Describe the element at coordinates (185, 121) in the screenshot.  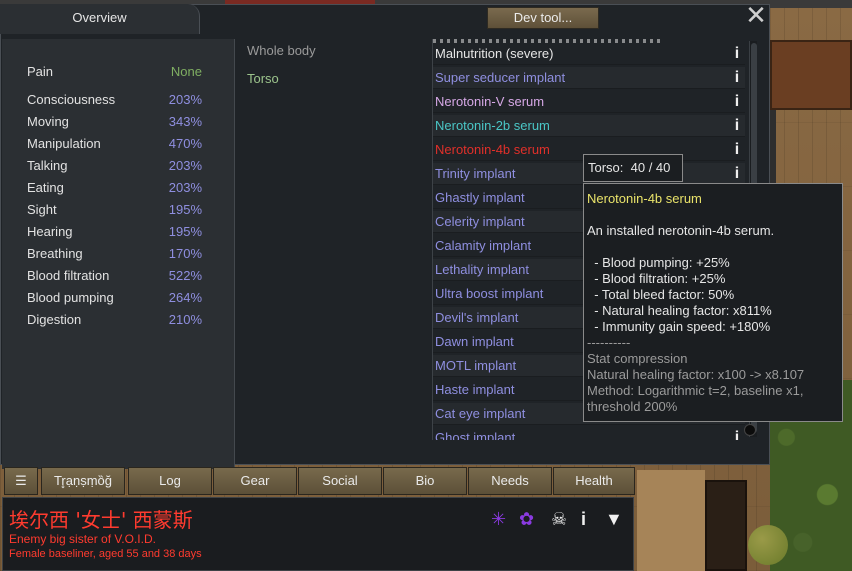
I see `capacity-value: 343%` at that location.